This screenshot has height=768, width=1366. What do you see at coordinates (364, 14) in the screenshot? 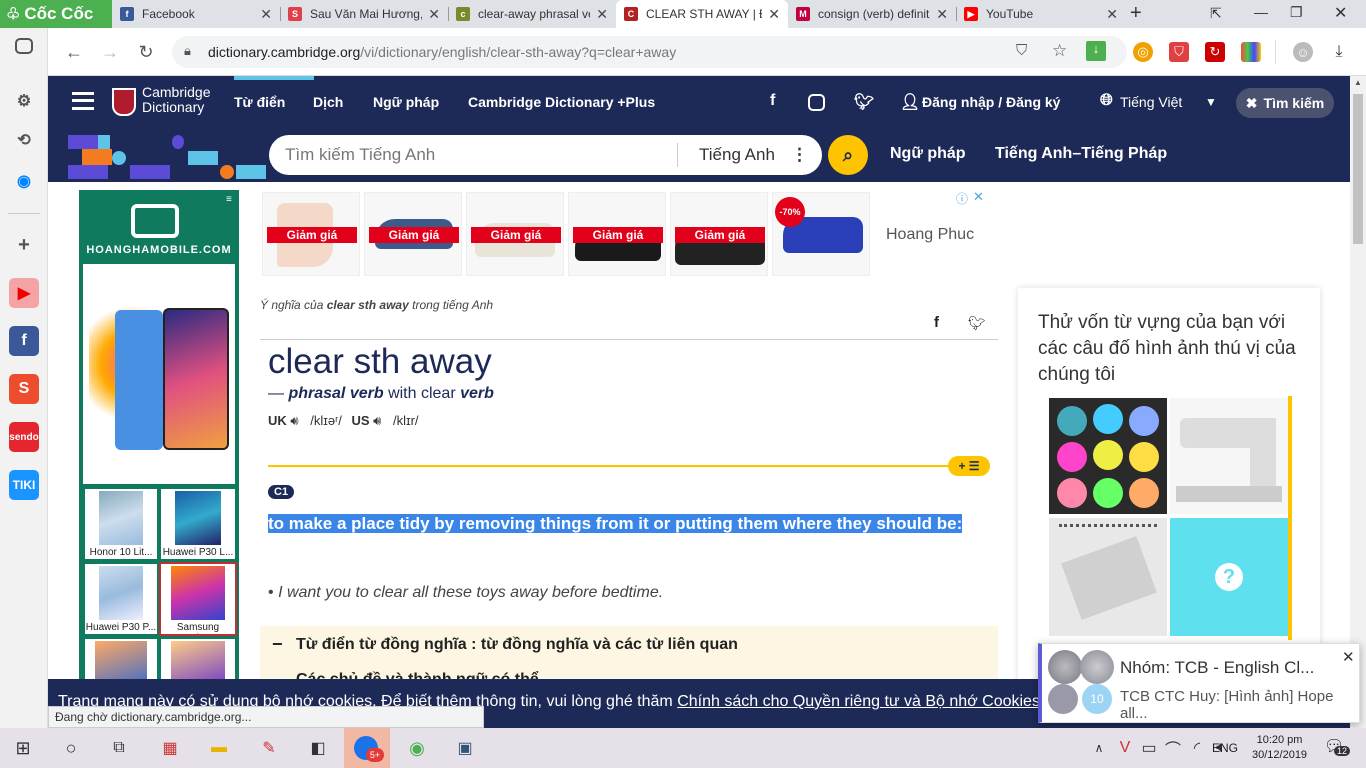
I see `tab-sau-van-mai-huong: S Sau Văn Mai Hương, ... ✕` at bounding box center [364, 14].